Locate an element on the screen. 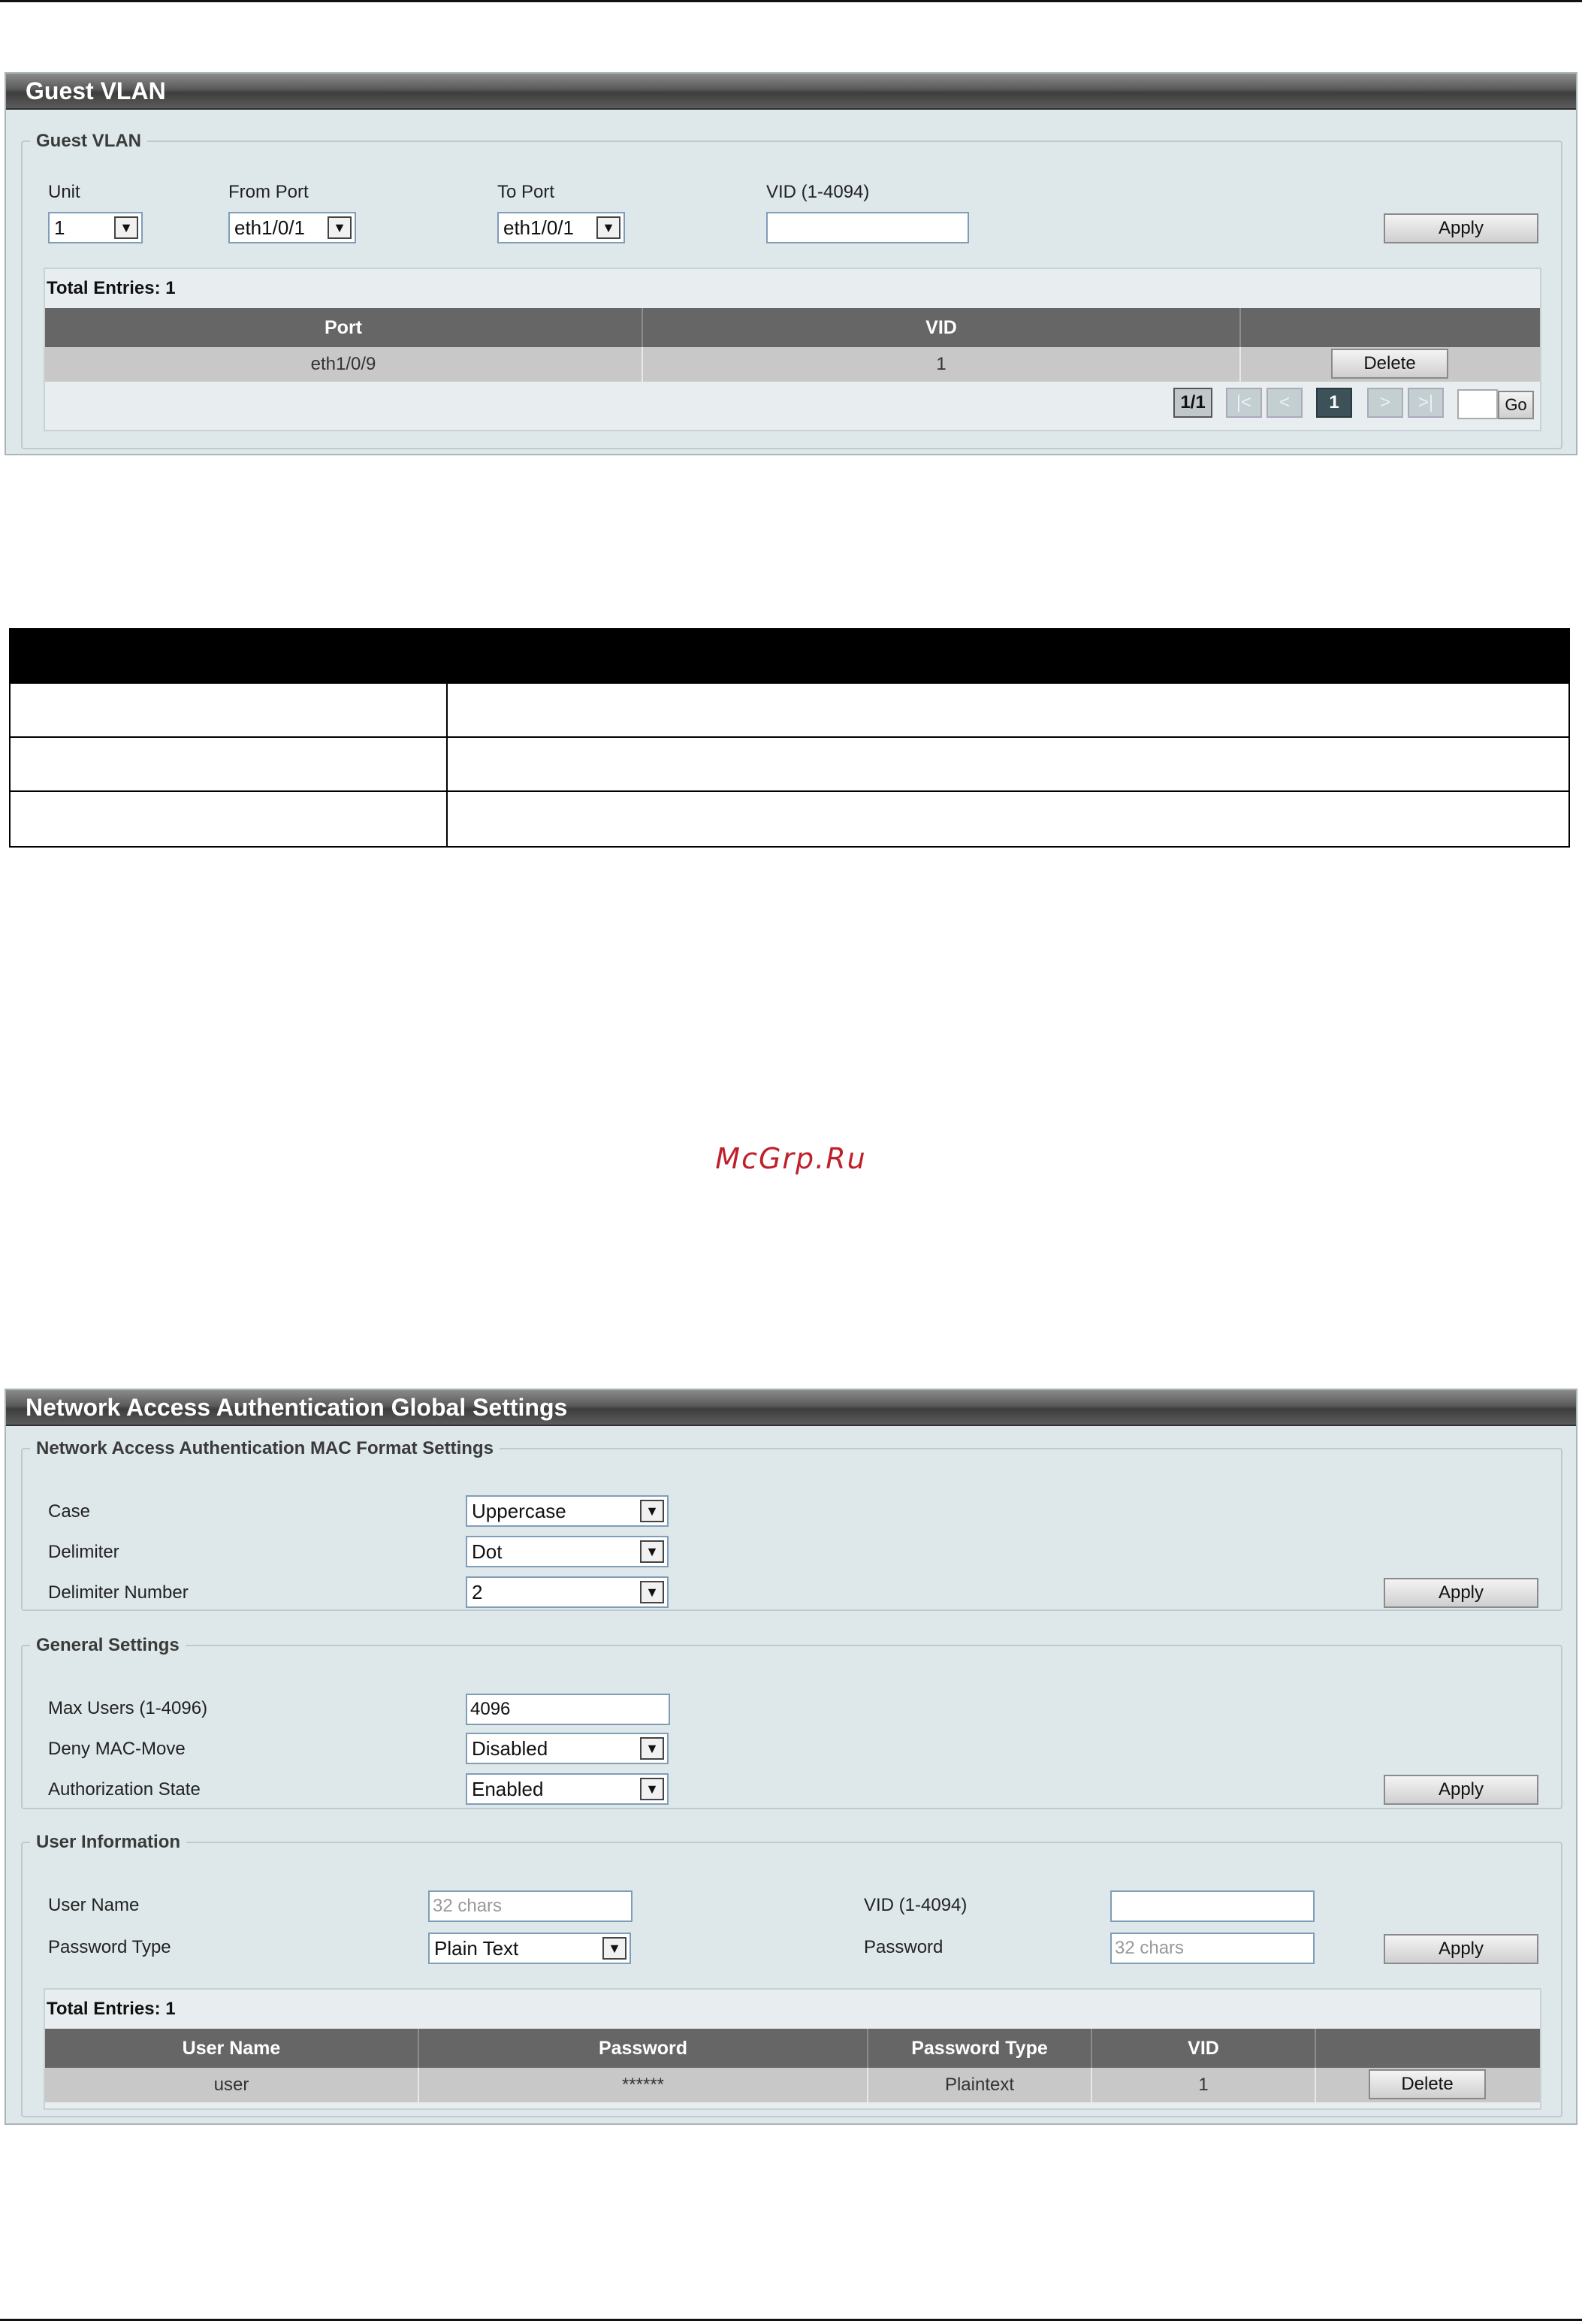 This screenshot has width=1582, height=2324. group-legend: General Settings is located at coordinates (108, 1645).